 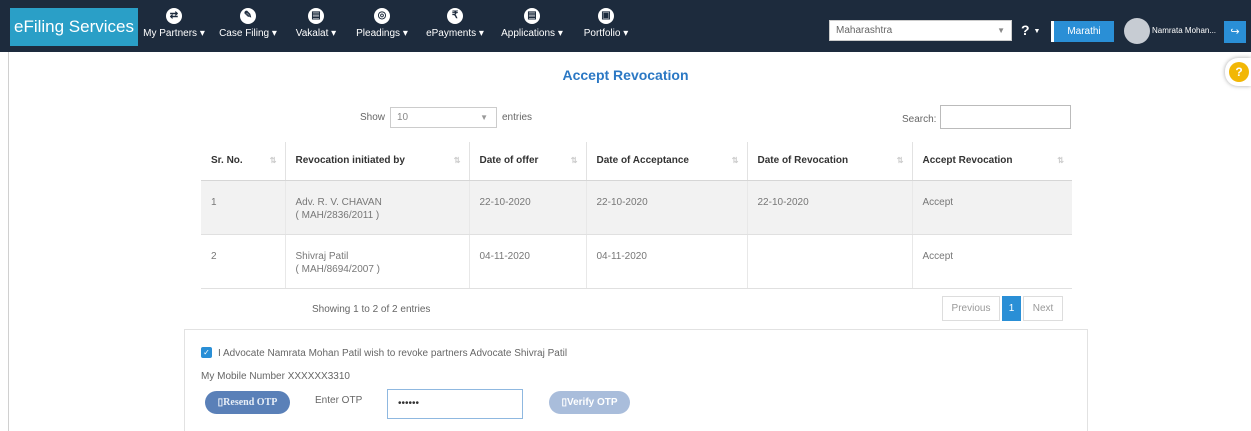 I want to click on page-1-button: 1, so click(x=1011, y=308).